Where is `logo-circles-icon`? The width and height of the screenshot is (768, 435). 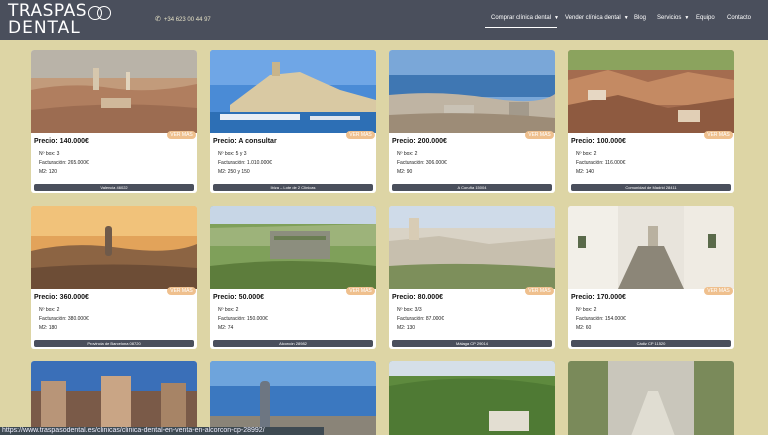 logo-circles-icon is located at coordinates (99, 13).